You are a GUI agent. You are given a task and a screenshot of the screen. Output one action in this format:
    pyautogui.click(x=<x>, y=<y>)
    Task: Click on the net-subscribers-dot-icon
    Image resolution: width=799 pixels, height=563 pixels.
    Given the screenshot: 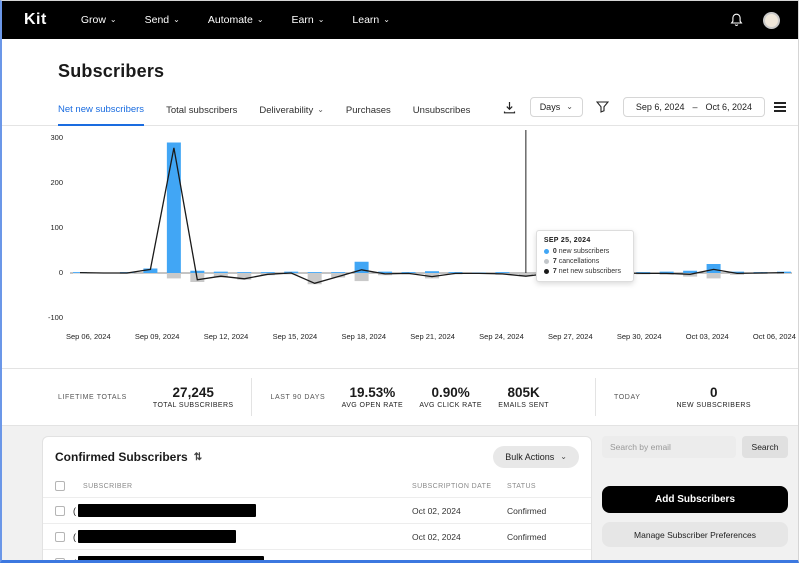 What is the action you would take?
    pyautogui.click(x=546, y=271)
    